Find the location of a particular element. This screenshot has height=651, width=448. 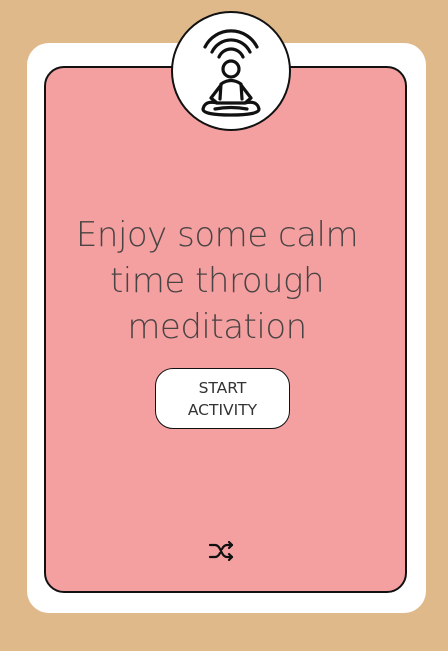

shuffle-icon is located at coordinates (221, 551).